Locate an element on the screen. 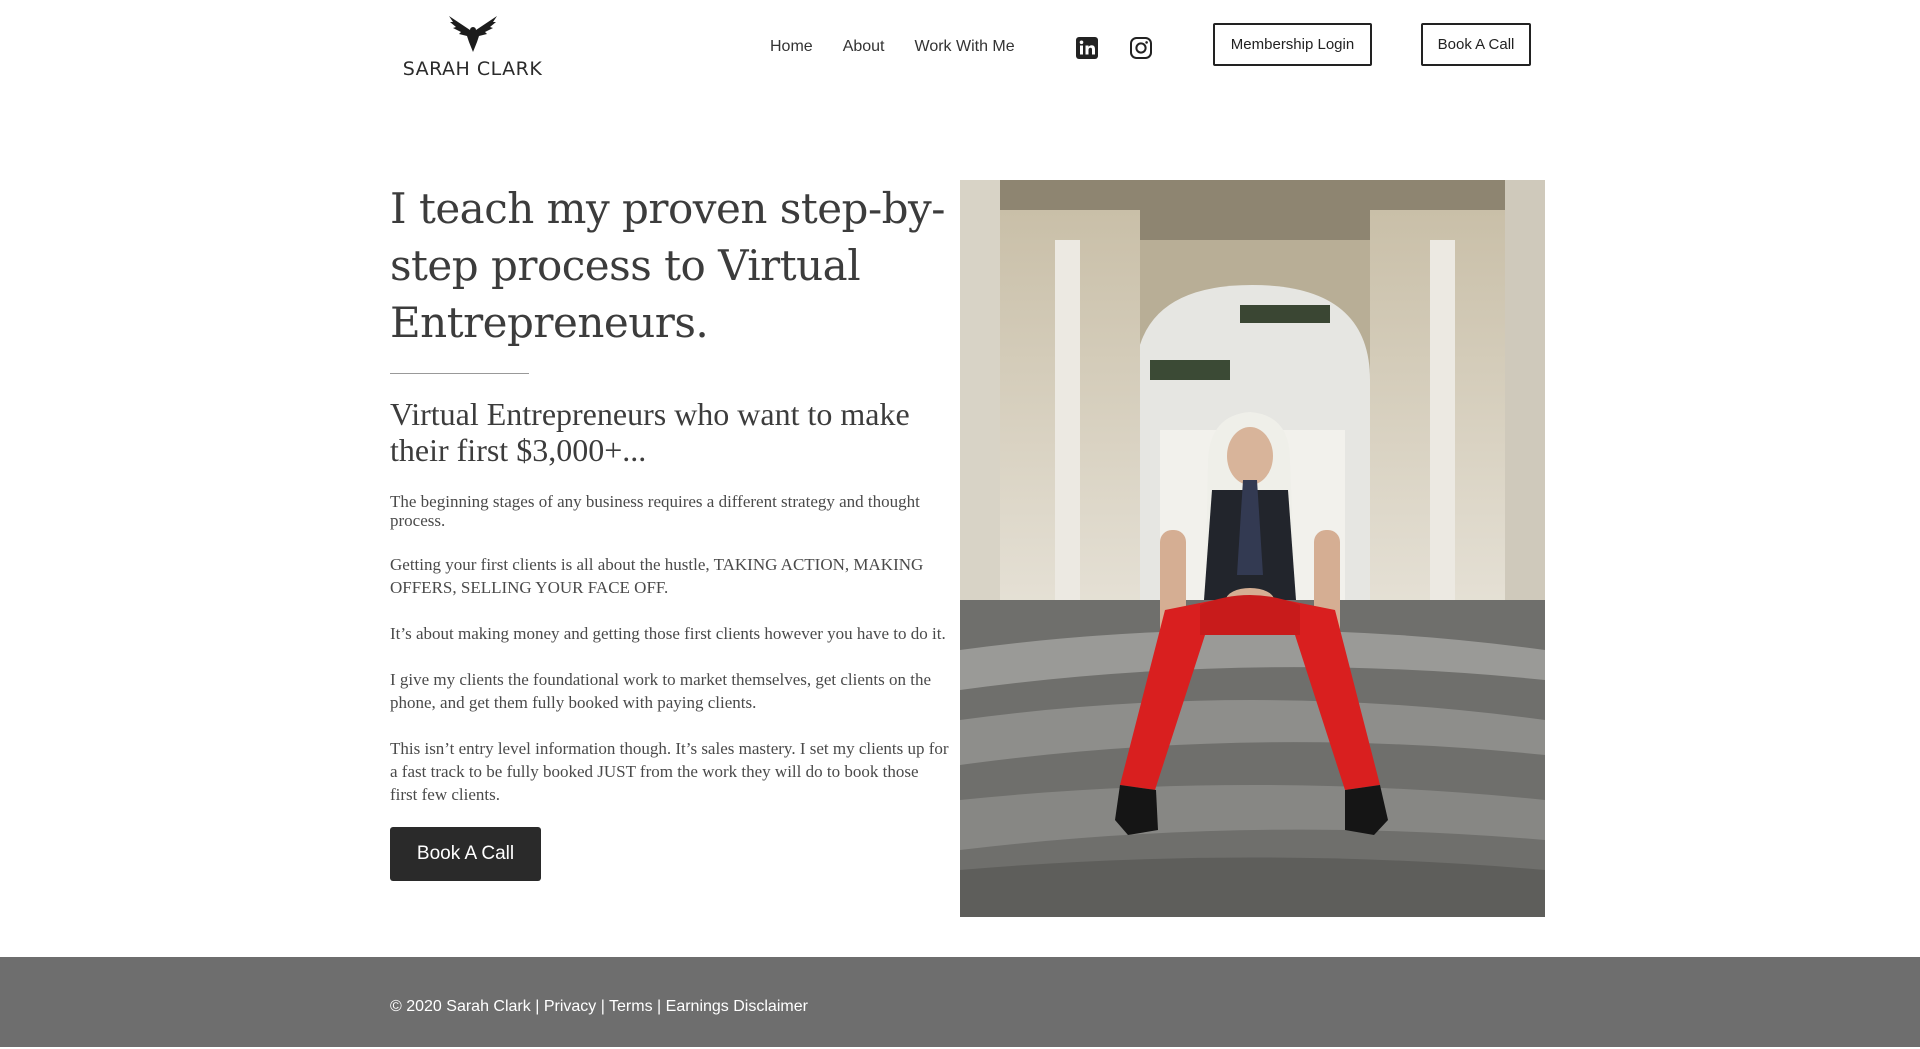 This screenshot has height=1049, width=1920. terms-link: Terms is located at coordinates (631, 1006).